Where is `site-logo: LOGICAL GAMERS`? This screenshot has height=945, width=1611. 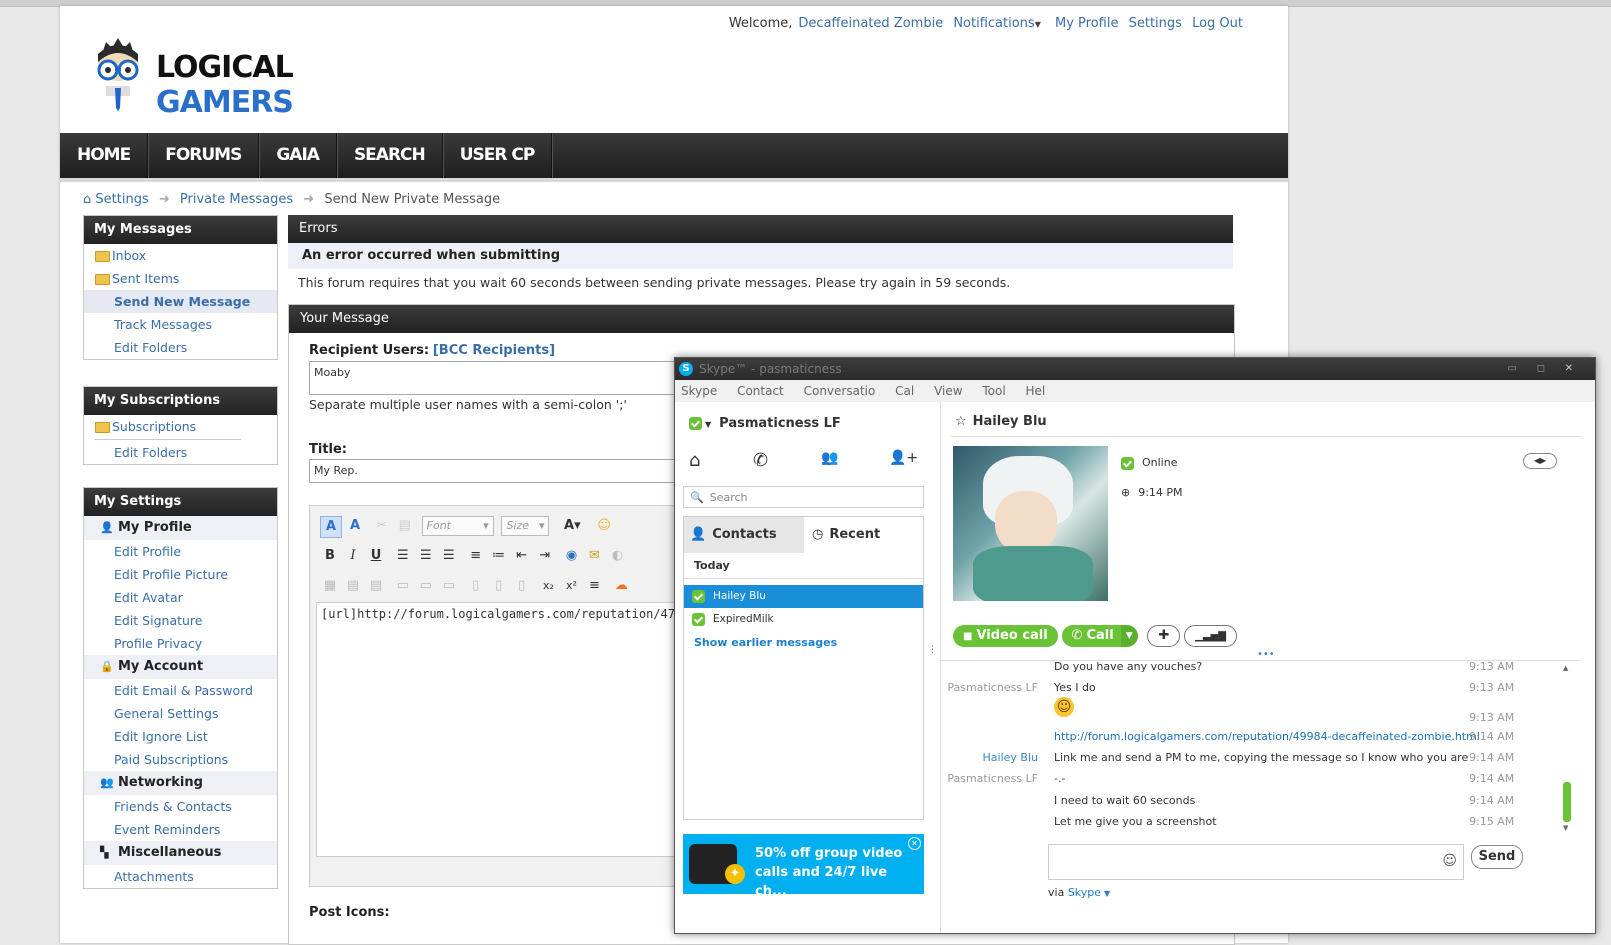
site-logo: LOGICAL GAMERS is located at coordinates (238, 78).